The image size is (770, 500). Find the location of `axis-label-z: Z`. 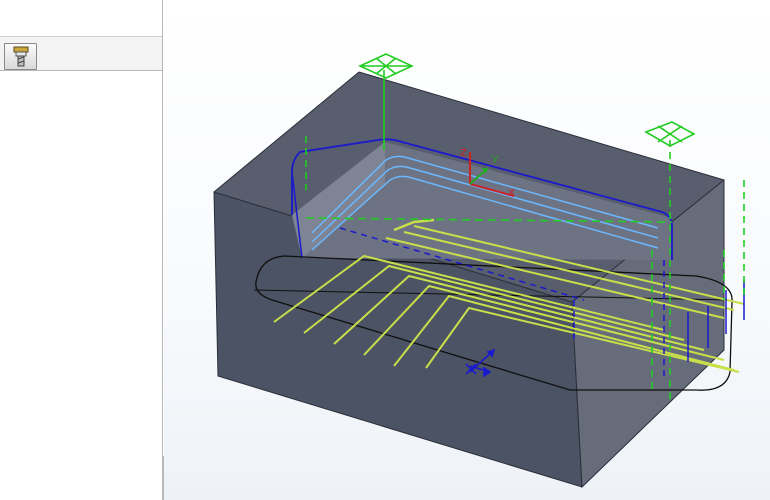

axis-label-z: Z is located at coordinates (463, 153).